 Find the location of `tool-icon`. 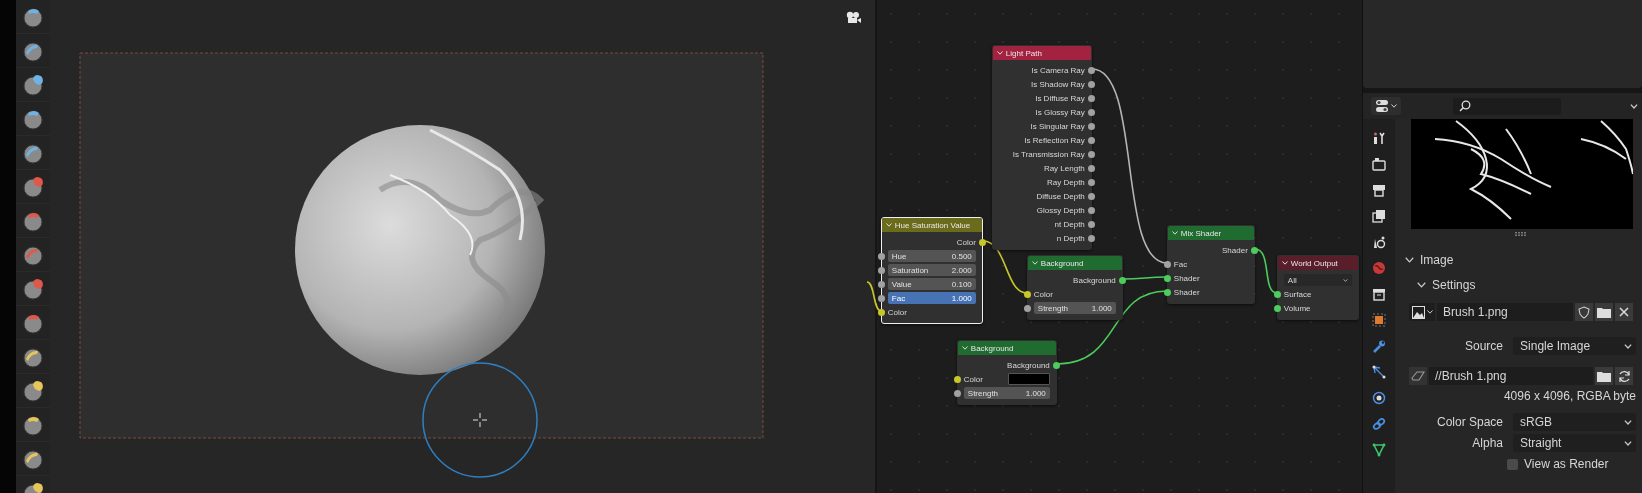

tool-icon is located at coordinates (1379, 138).